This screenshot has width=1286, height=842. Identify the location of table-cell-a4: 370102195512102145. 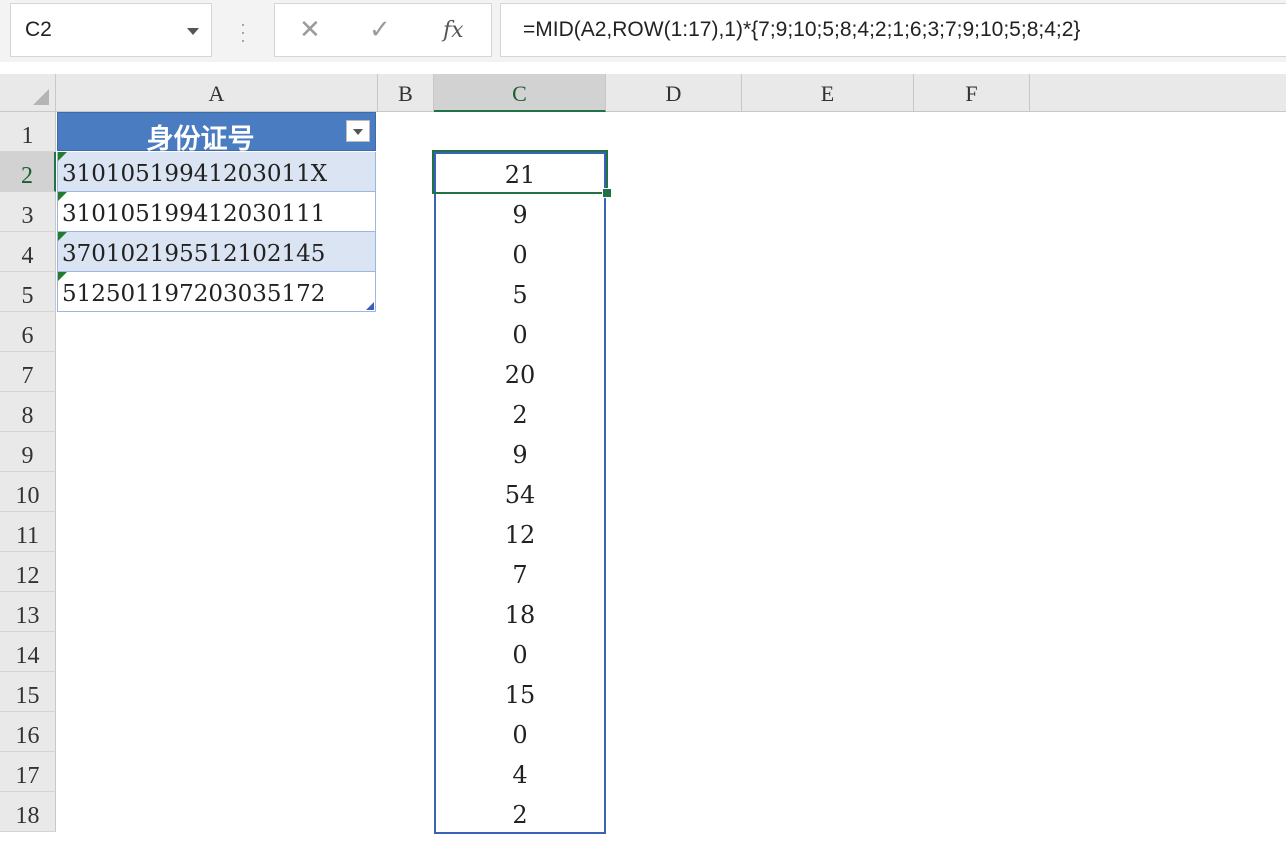
(216, 252).